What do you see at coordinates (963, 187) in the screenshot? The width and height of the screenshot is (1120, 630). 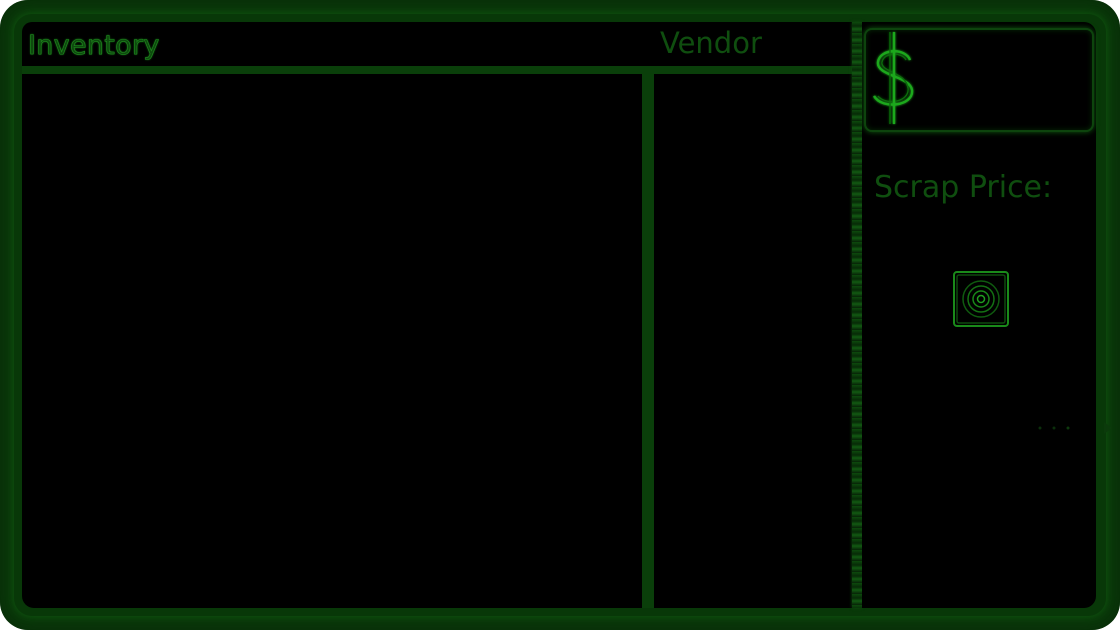 I see `scrap-price-label: Scrap Price:` at bounding box center [963, 187].